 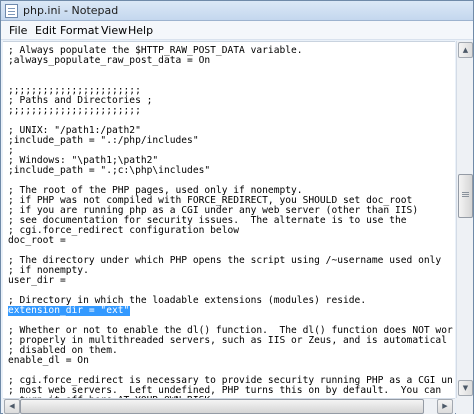 I want to click on menu-edit: Edit, so click(x=45, y=30).